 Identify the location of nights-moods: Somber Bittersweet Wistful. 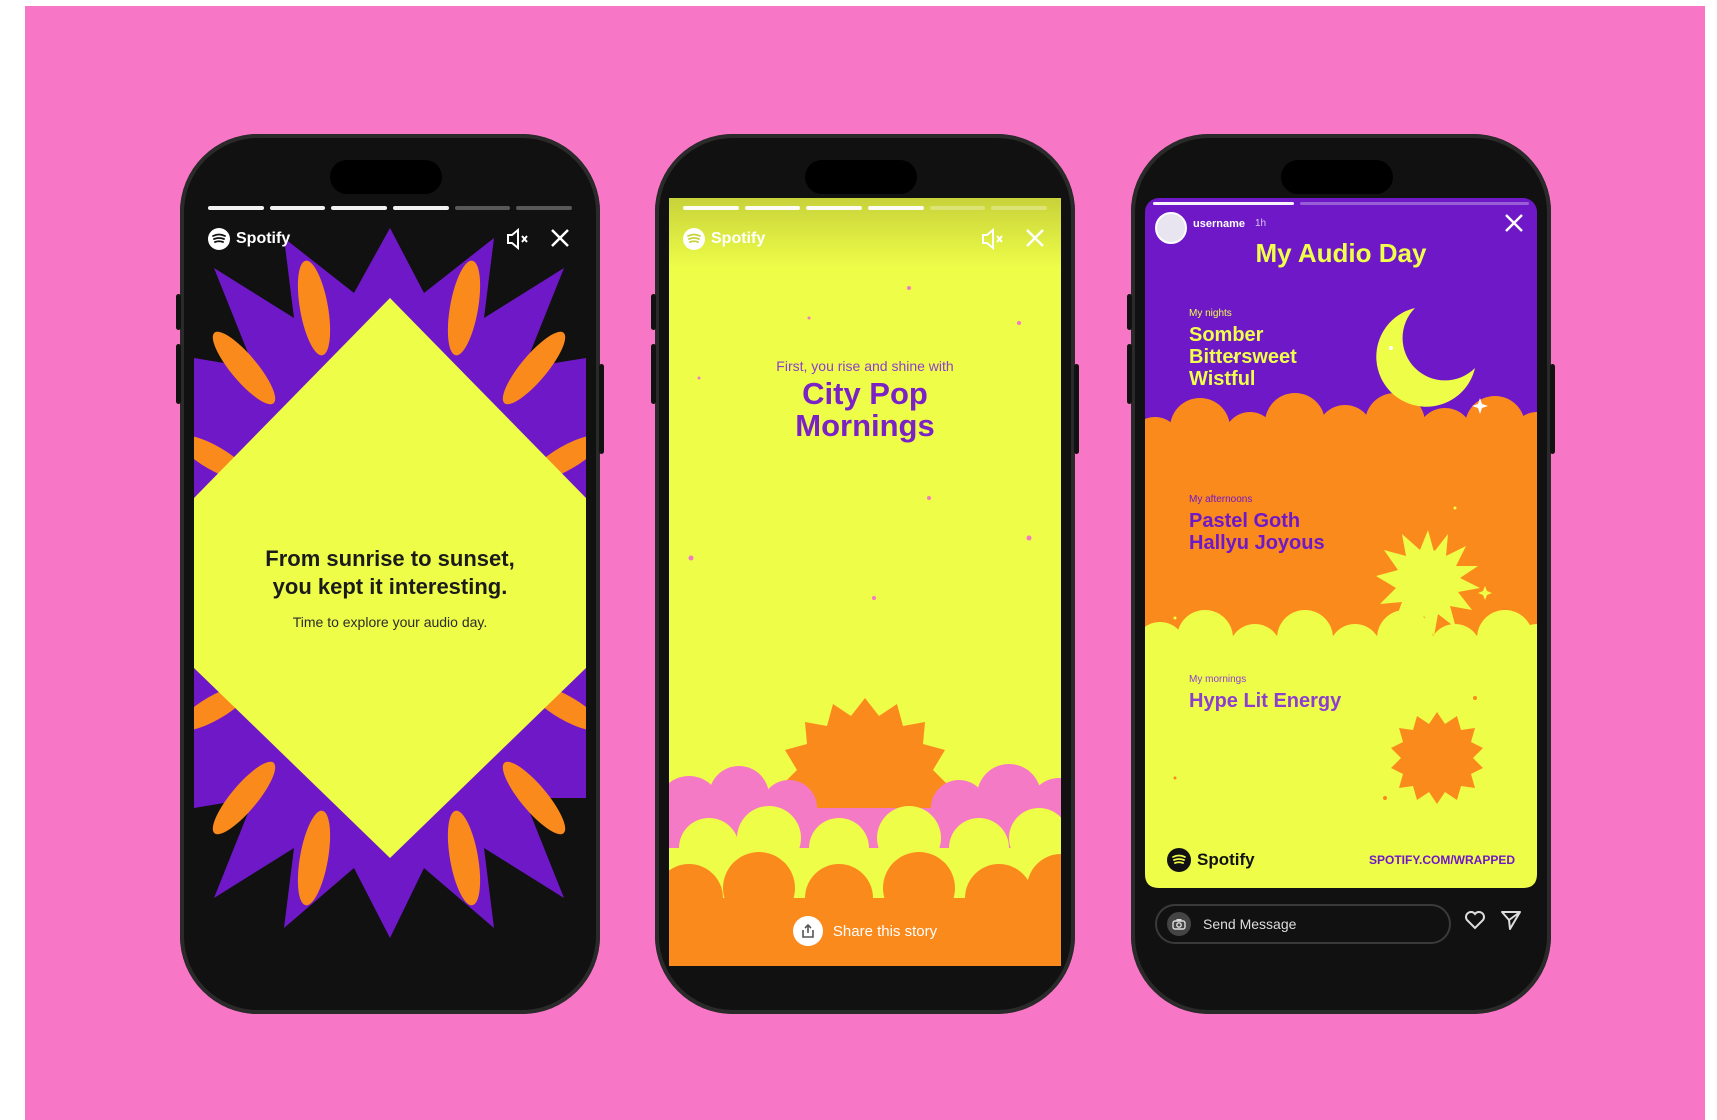
(1243, 357).